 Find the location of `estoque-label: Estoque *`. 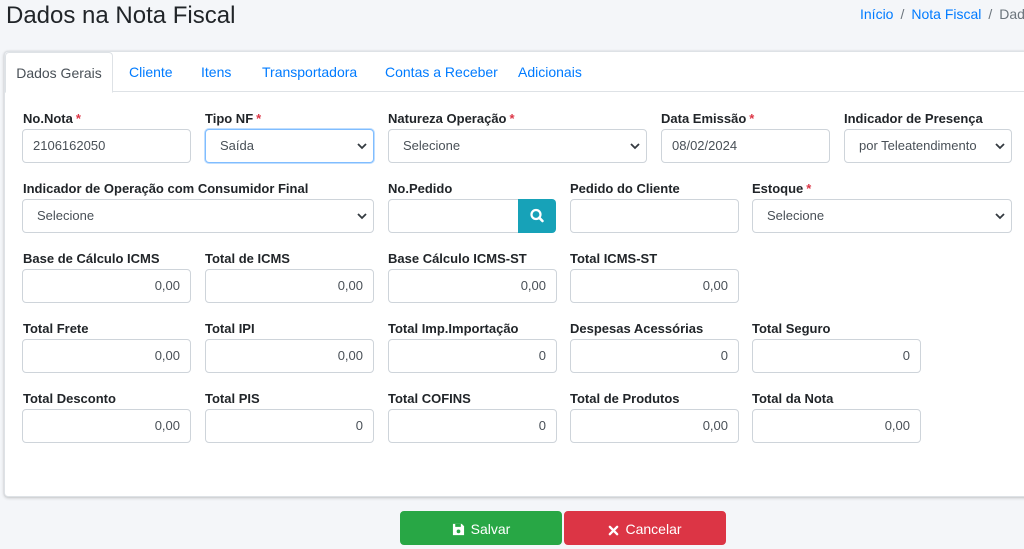

estoque-label: Estoque * is located at coordinates (782, 188).